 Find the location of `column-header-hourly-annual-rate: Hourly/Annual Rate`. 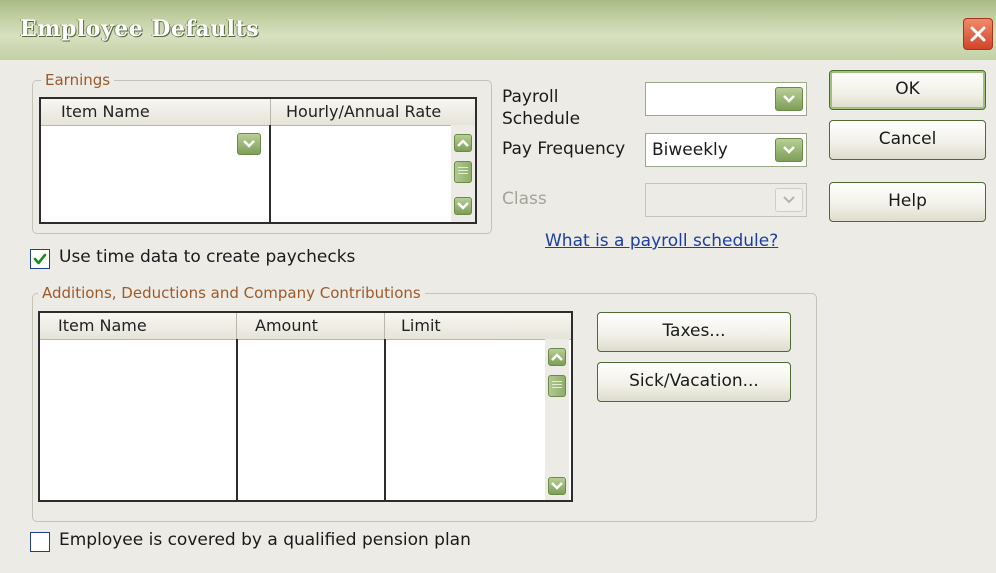

column-header-hourly-annual-rate: Hourly/Annual Rate is located at coordinates (363, 111).